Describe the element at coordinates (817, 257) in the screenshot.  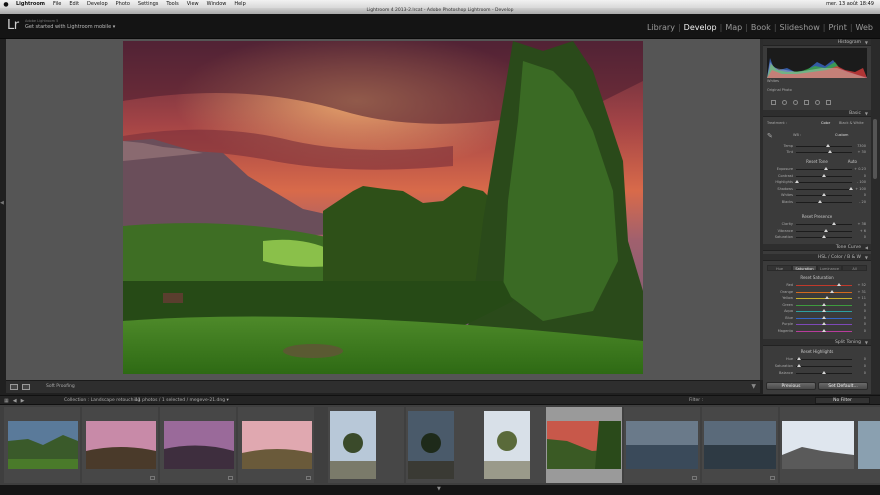
I see `hsl-header: HSL / Color / B & W ▼` at that location.